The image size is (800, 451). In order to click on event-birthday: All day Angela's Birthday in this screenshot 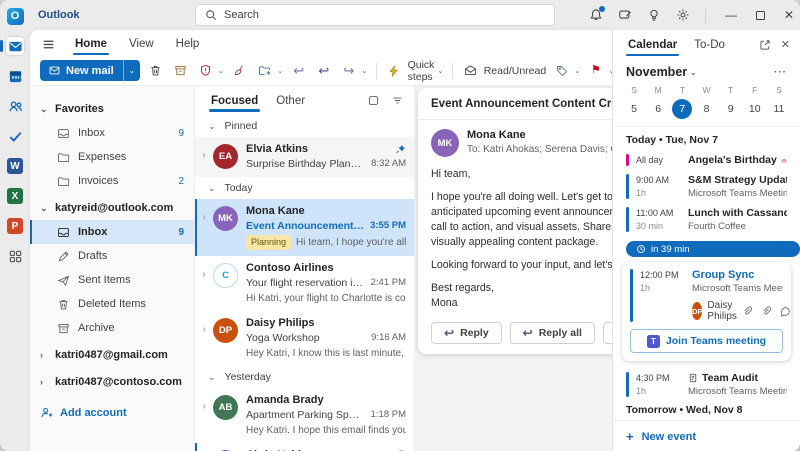, I will do `click(706, 160)`.